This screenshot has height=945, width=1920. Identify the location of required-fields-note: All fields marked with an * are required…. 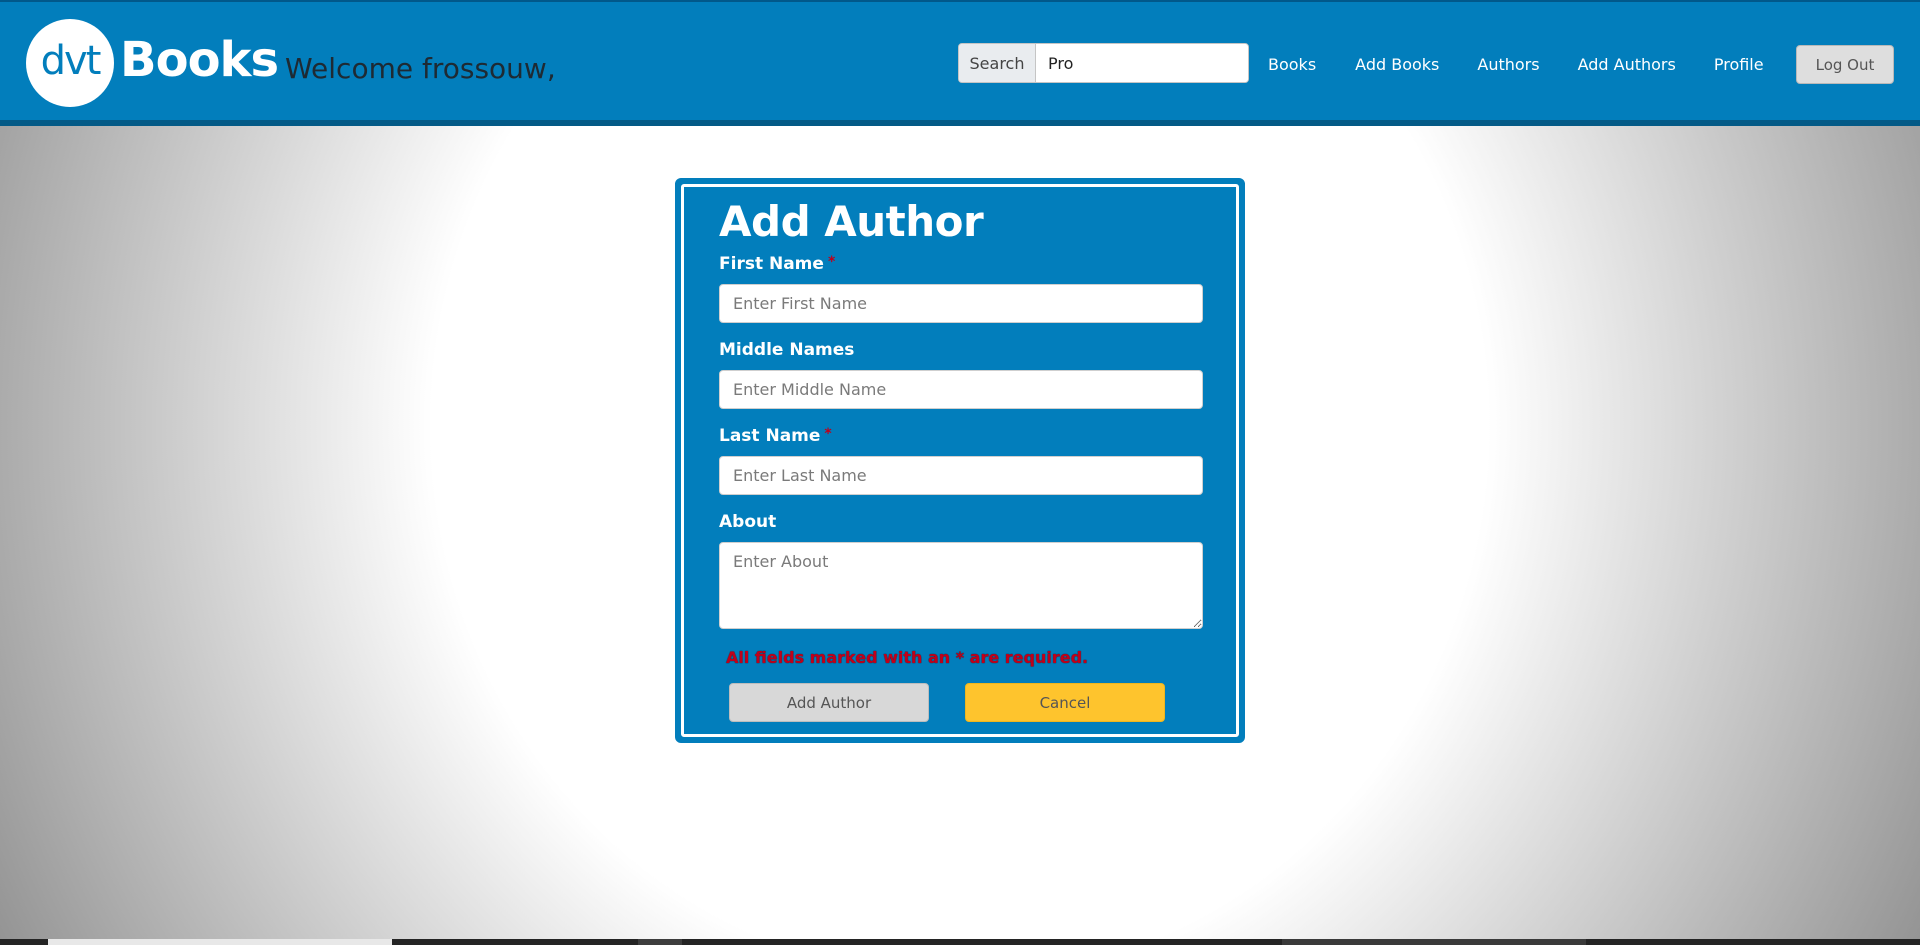
(907, 657).